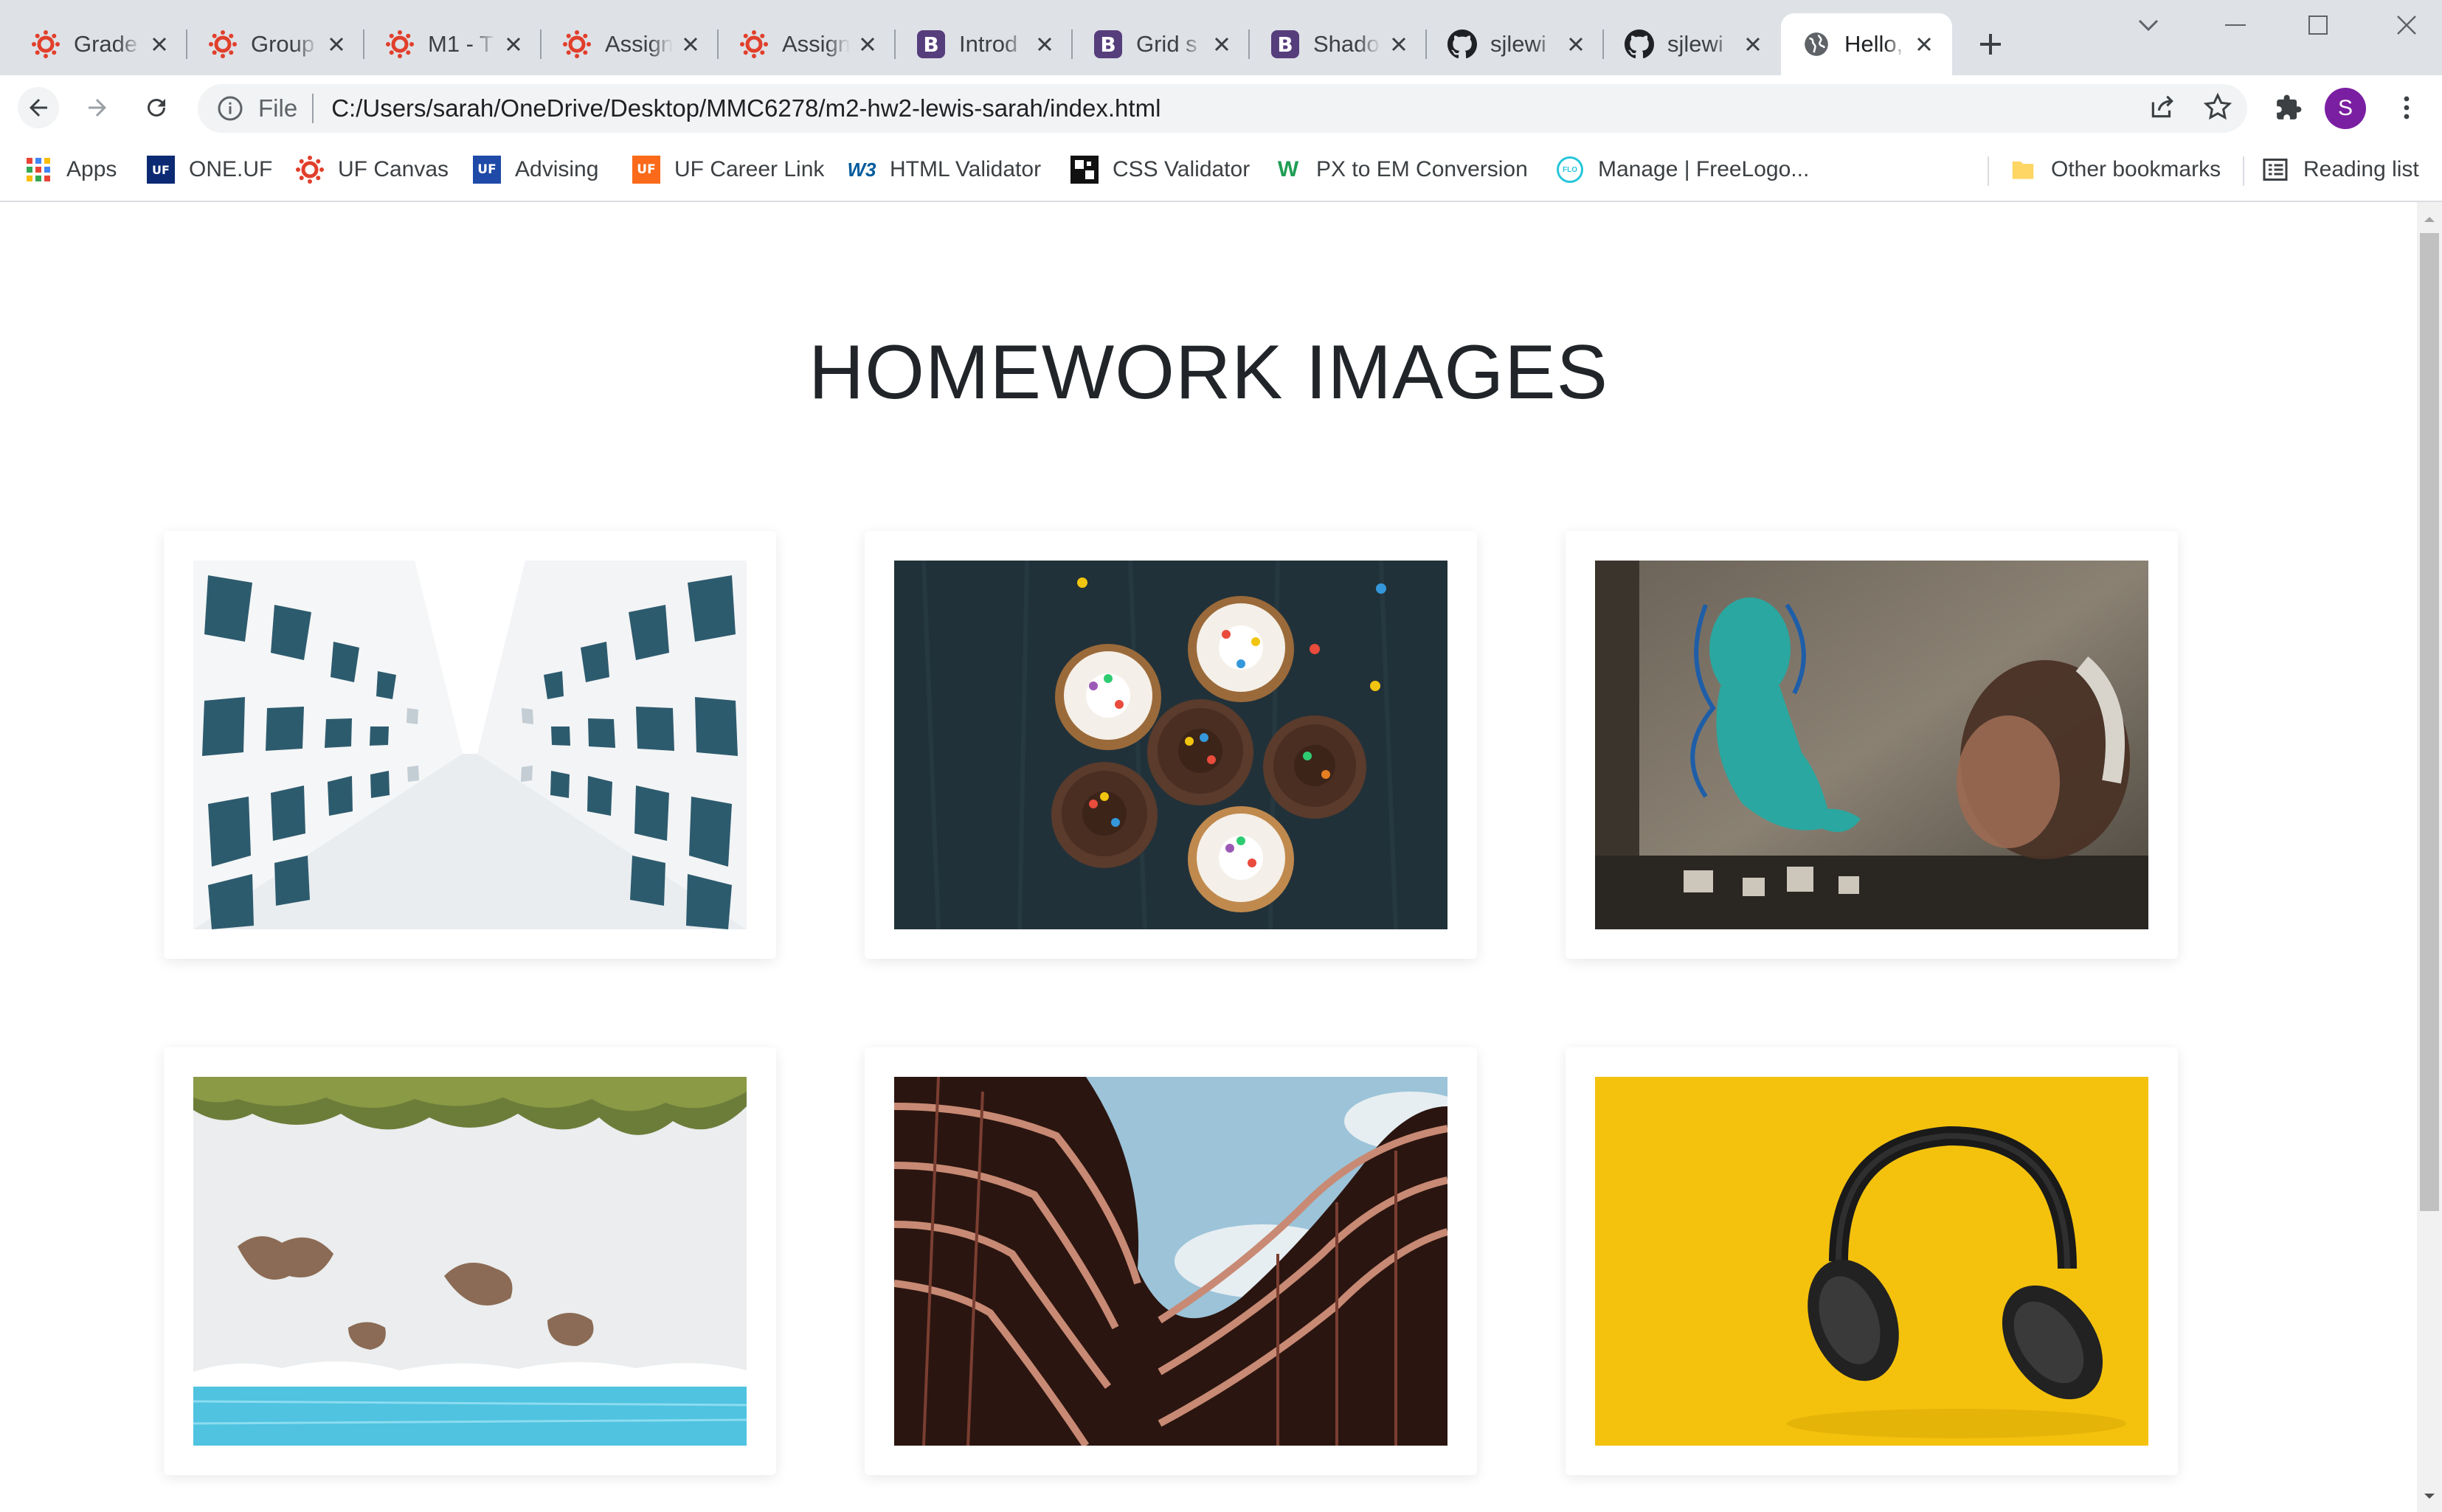 The image size is (2442, 1512). What do you see at coordinates (2162, 109) in the screenshot?
I see `share-icon` at bounding box center [2162, 109].